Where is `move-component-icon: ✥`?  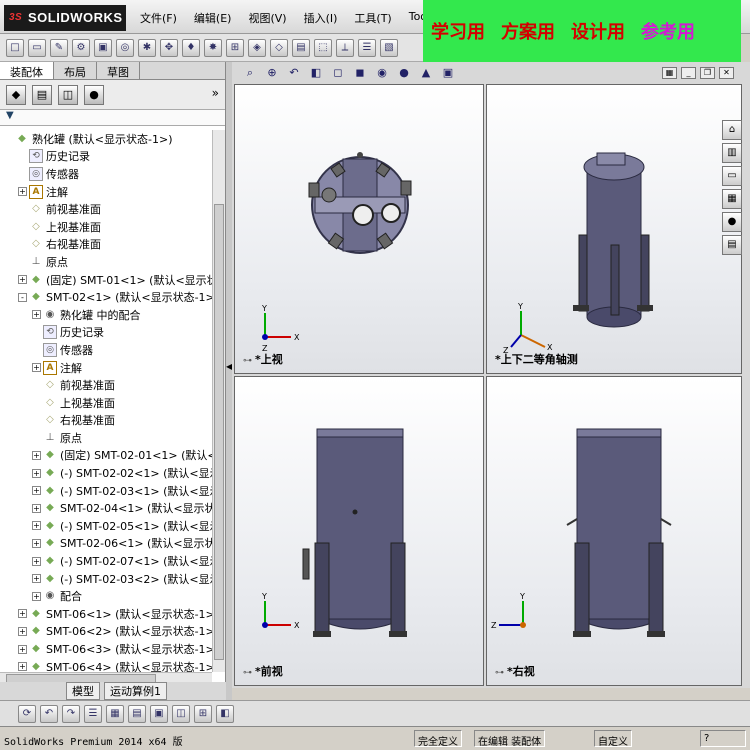
move-component-icon: ✥ is located at coordinates (169, 47).